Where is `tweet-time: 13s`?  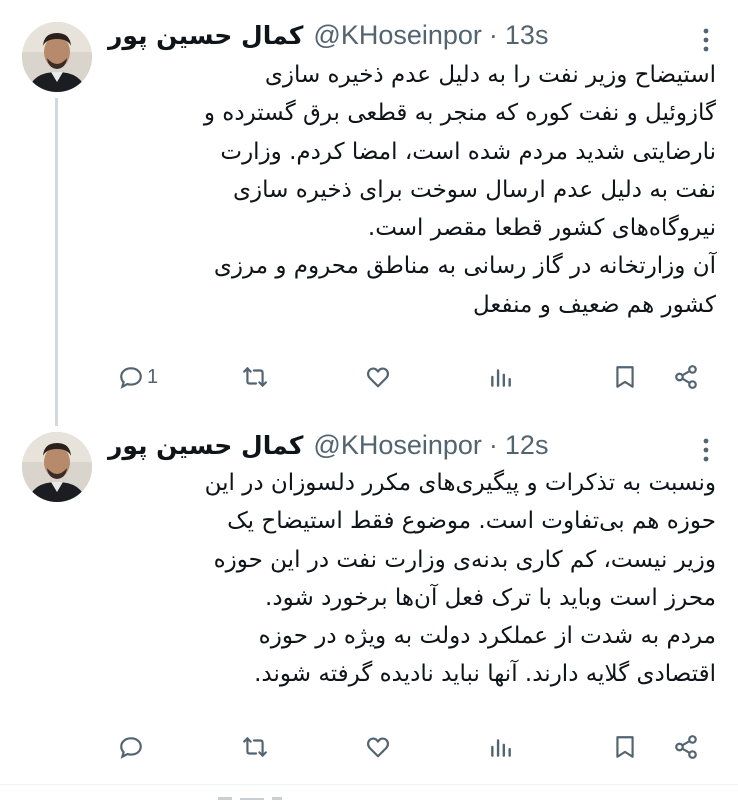
tweet-time: 13s is located at coordinates (527, 35).